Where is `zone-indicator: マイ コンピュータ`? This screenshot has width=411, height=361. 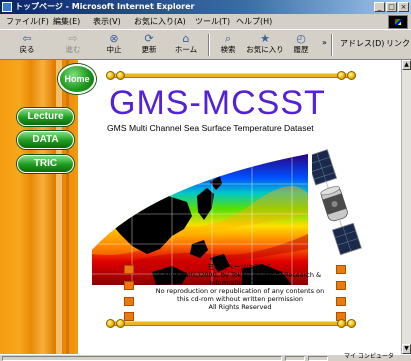 zone-indicator: マイ コンピュータ is located at coordinates (369, 356).